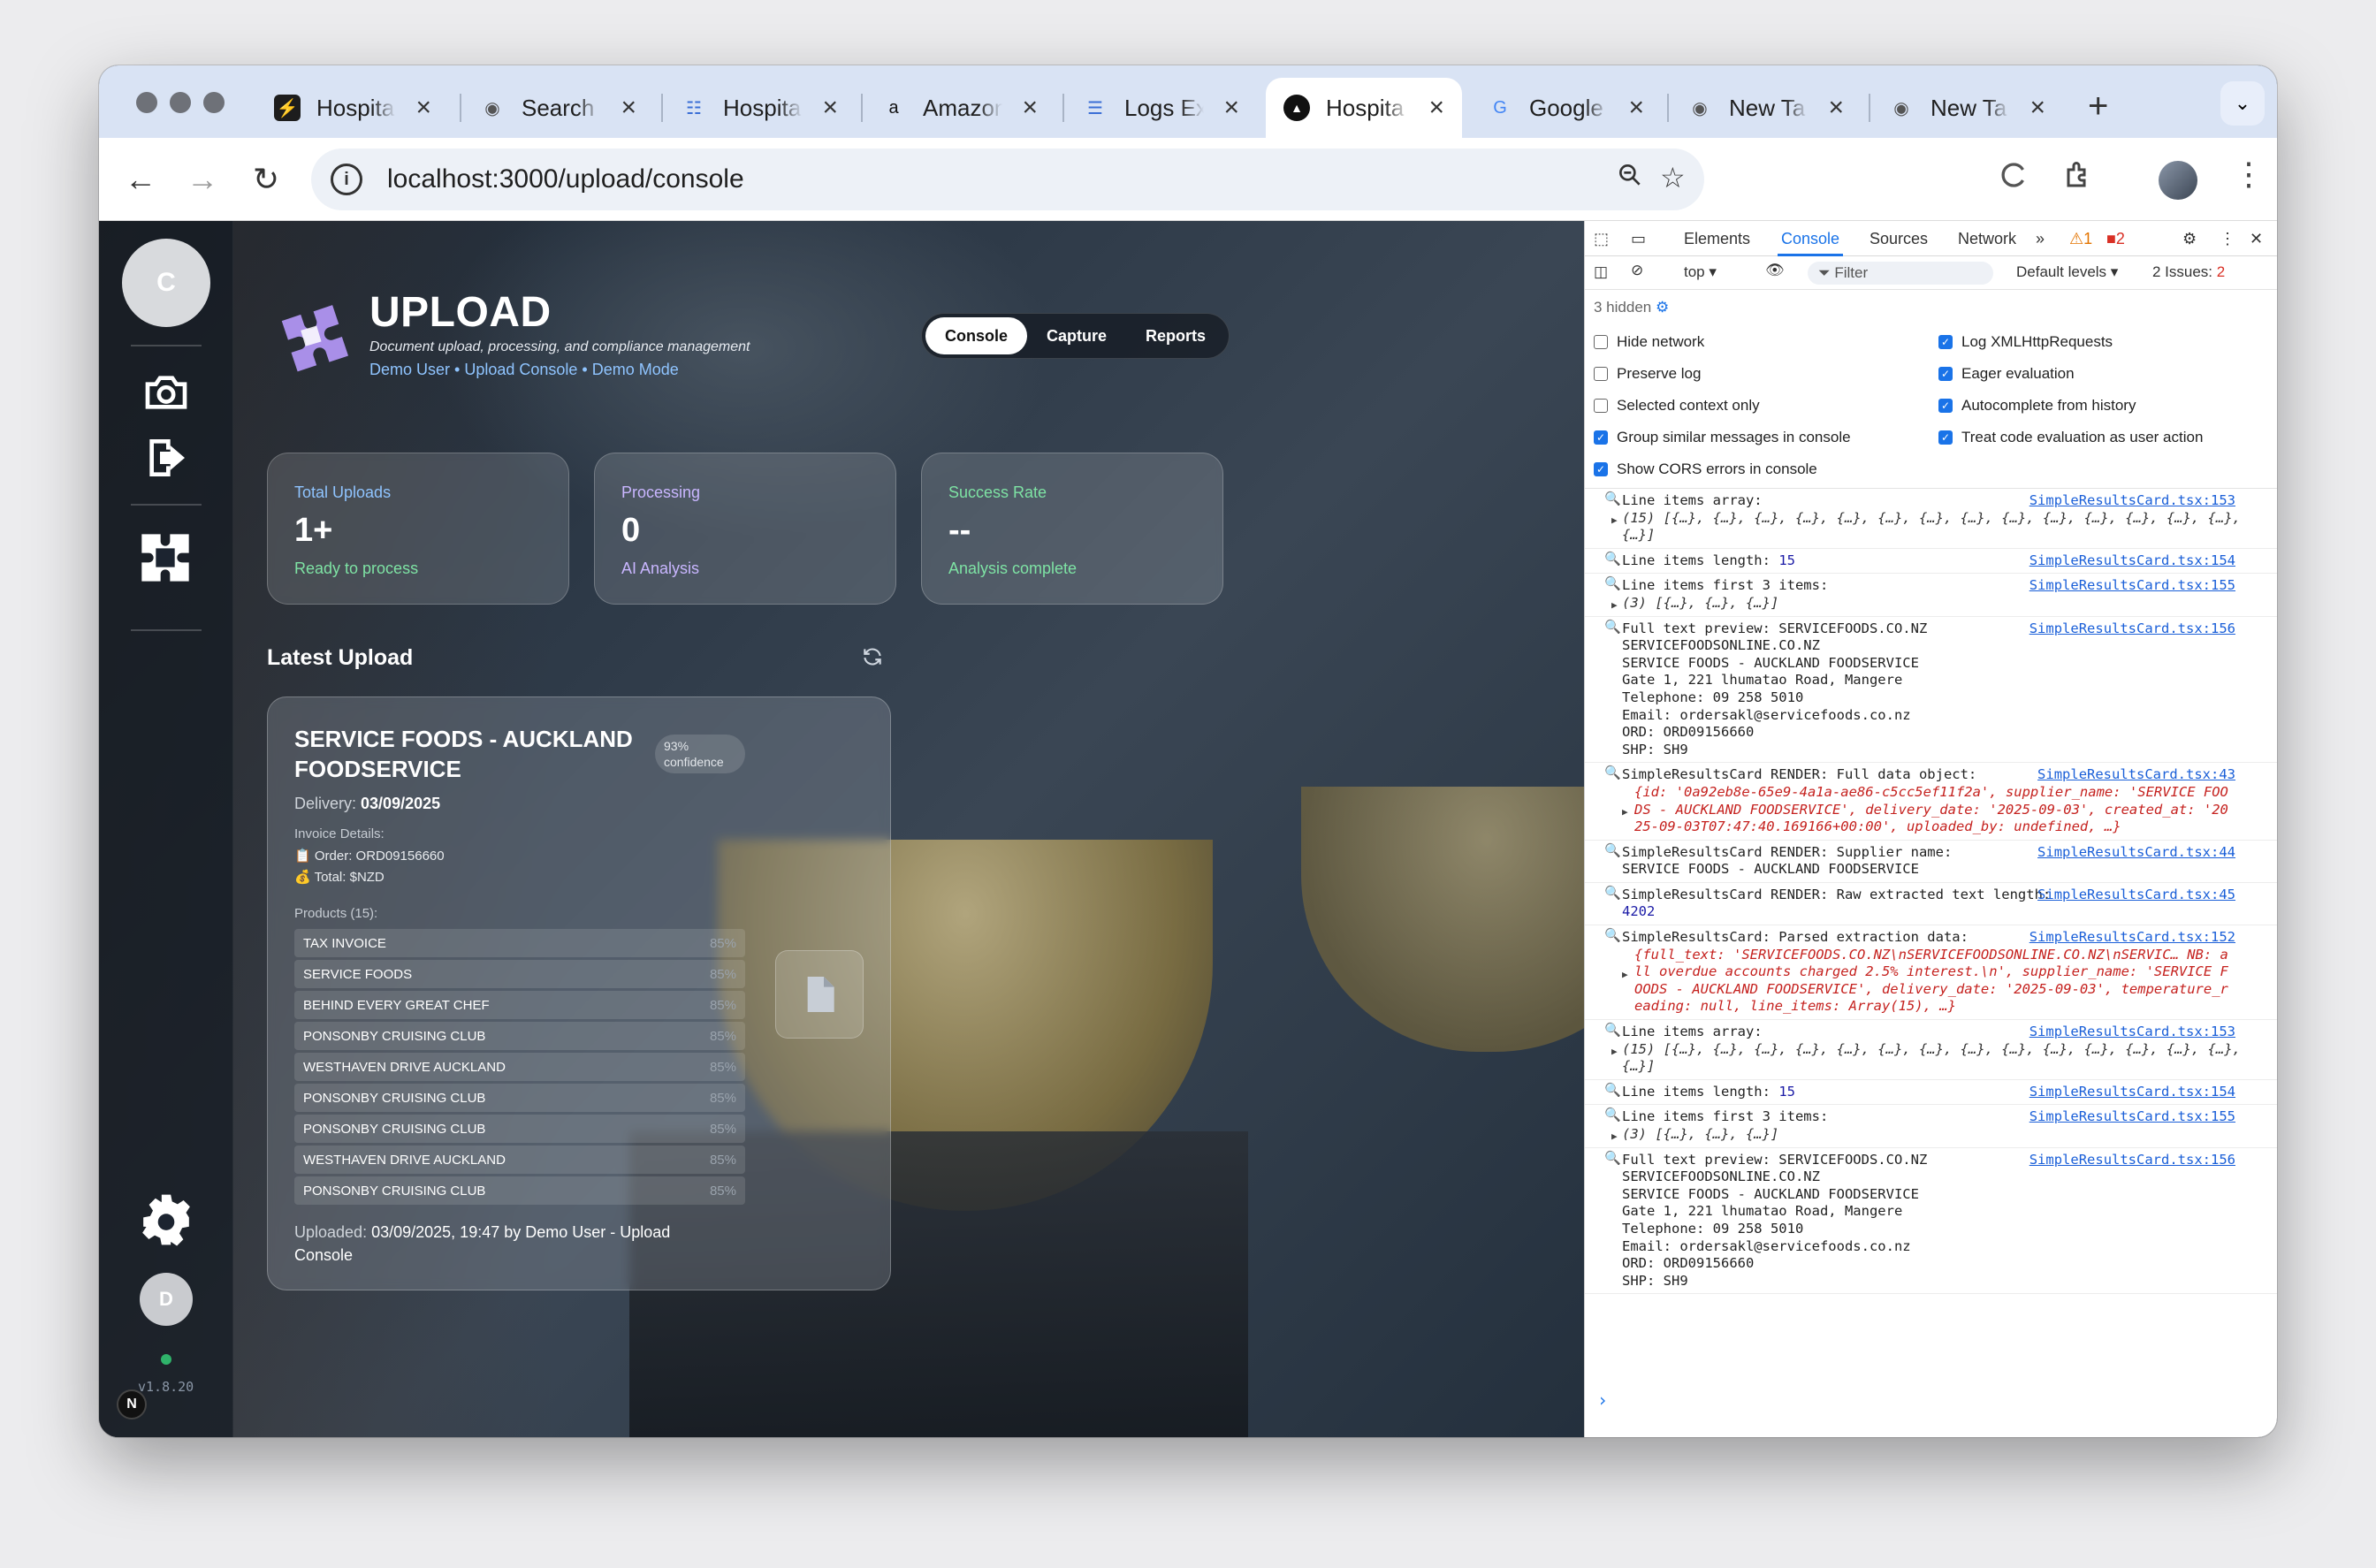 This screenshot has height=1568, width=2376. I want to click on console-setting-option: ✓ Treat code evaluation as user action, so click(2070, 438).